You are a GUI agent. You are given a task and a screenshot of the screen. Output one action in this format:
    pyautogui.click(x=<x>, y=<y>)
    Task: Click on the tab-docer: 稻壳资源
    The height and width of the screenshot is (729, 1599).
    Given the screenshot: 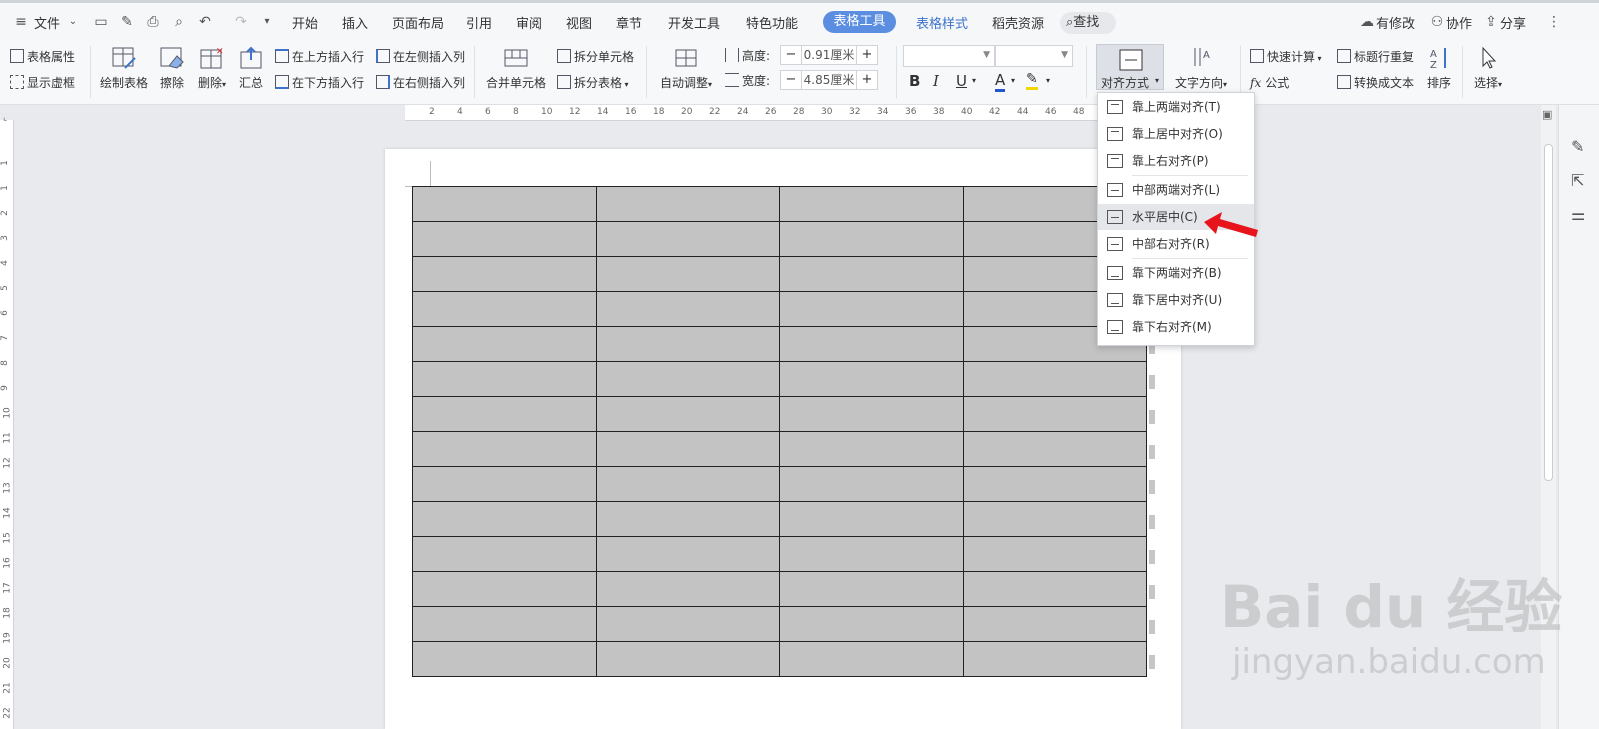 What is the action you would take?
    pyautogui.click(x=1018, y=22)
    